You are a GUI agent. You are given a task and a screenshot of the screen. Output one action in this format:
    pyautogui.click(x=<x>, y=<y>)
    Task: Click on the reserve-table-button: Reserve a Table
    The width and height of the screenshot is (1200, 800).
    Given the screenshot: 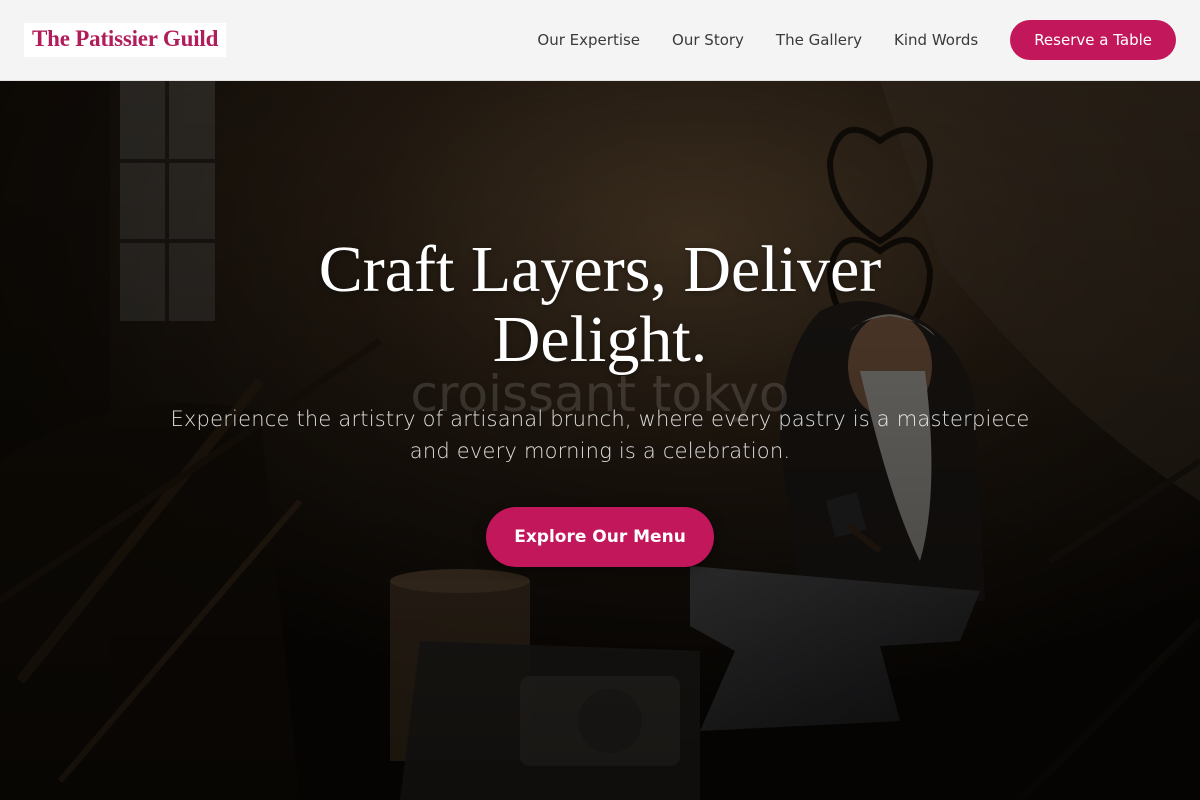 What is the action you would take?
    pyautogui.click(x=1093, y=40)
    